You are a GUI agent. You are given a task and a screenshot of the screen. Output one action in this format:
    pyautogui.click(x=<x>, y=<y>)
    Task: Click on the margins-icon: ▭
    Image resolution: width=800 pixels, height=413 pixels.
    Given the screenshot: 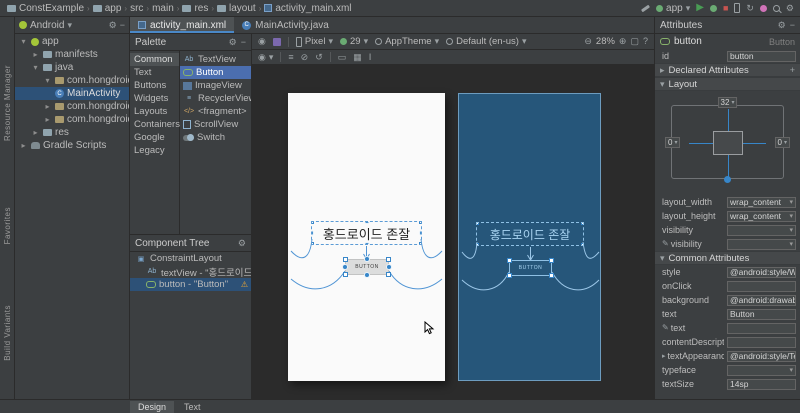 What is the action you would take?
    pyautogui.click(x=342, y=57)
    